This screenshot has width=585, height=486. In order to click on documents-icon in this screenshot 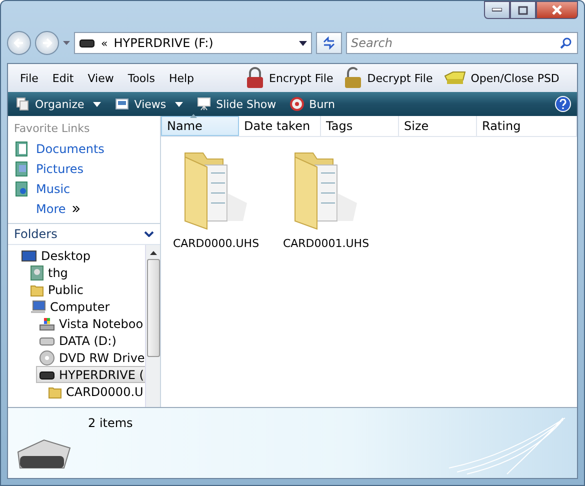, I will do `click(22, 149)`.